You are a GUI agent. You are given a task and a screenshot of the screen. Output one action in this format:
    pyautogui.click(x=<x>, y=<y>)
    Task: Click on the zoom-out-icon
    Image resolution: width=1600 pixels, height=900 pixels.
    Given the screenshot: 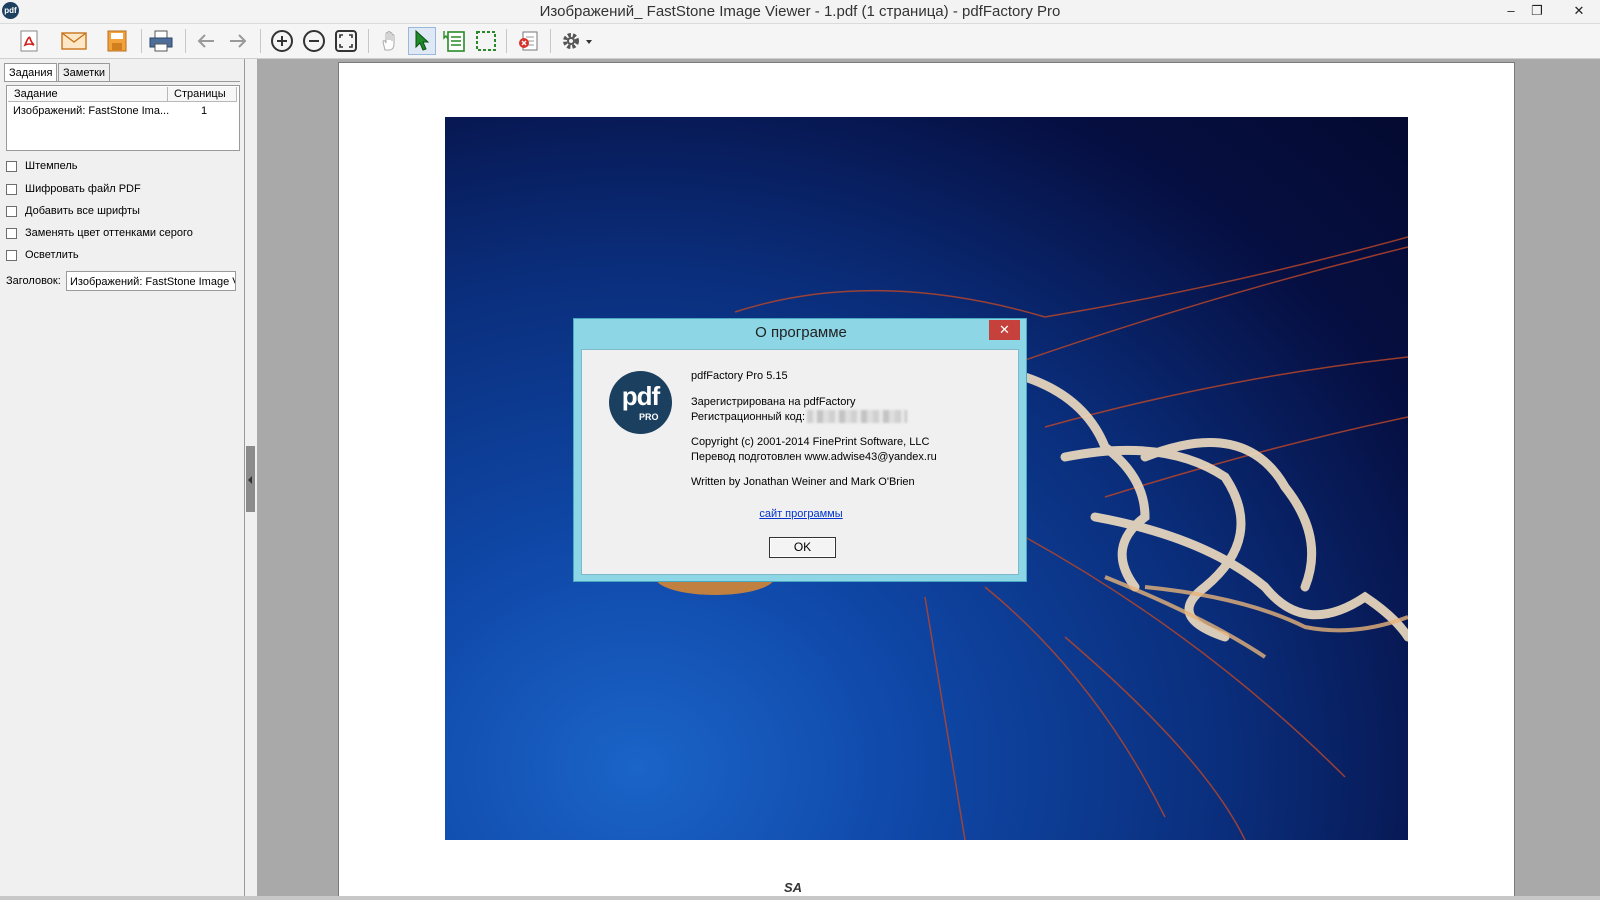 What is the action you would take?
    pyautogui.click(x=314, y=41)
    